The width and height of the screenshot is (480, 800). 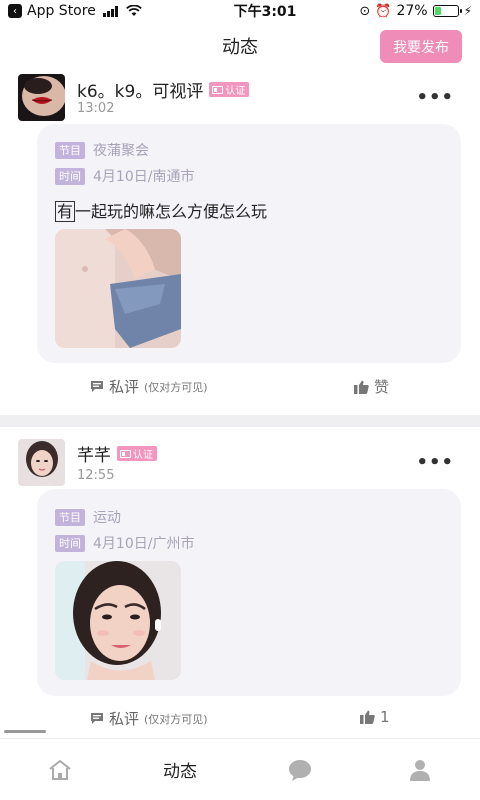 I want to click on message-icon, so click(x=300, y=770).